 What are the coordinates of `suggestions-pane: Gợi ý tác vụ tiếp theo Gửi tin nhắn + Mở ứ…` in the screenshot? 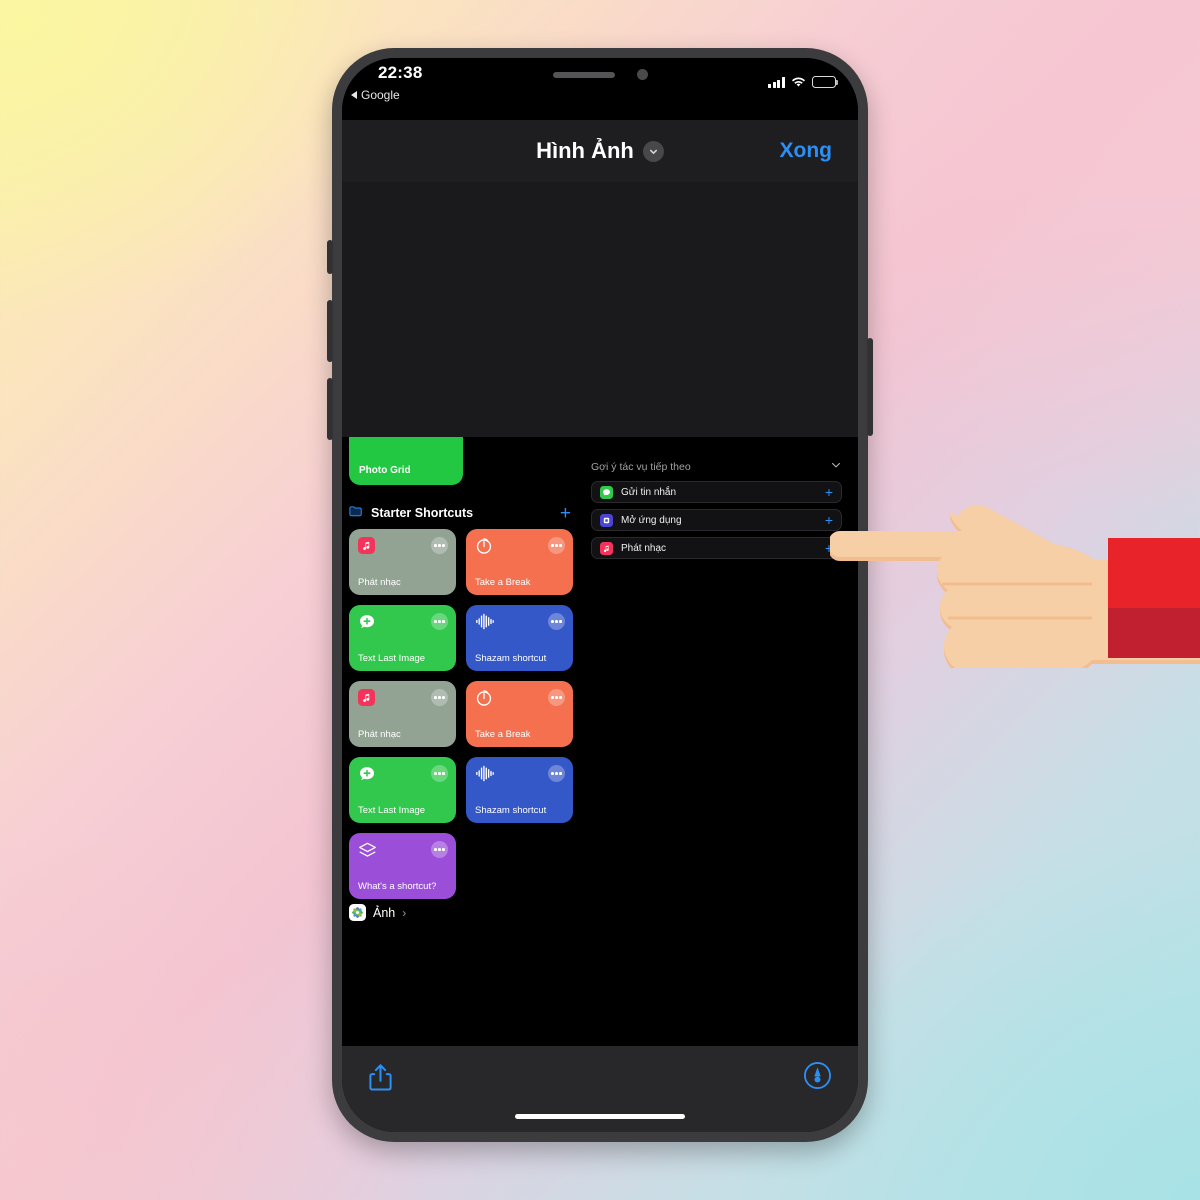 It's located at (718, 563).